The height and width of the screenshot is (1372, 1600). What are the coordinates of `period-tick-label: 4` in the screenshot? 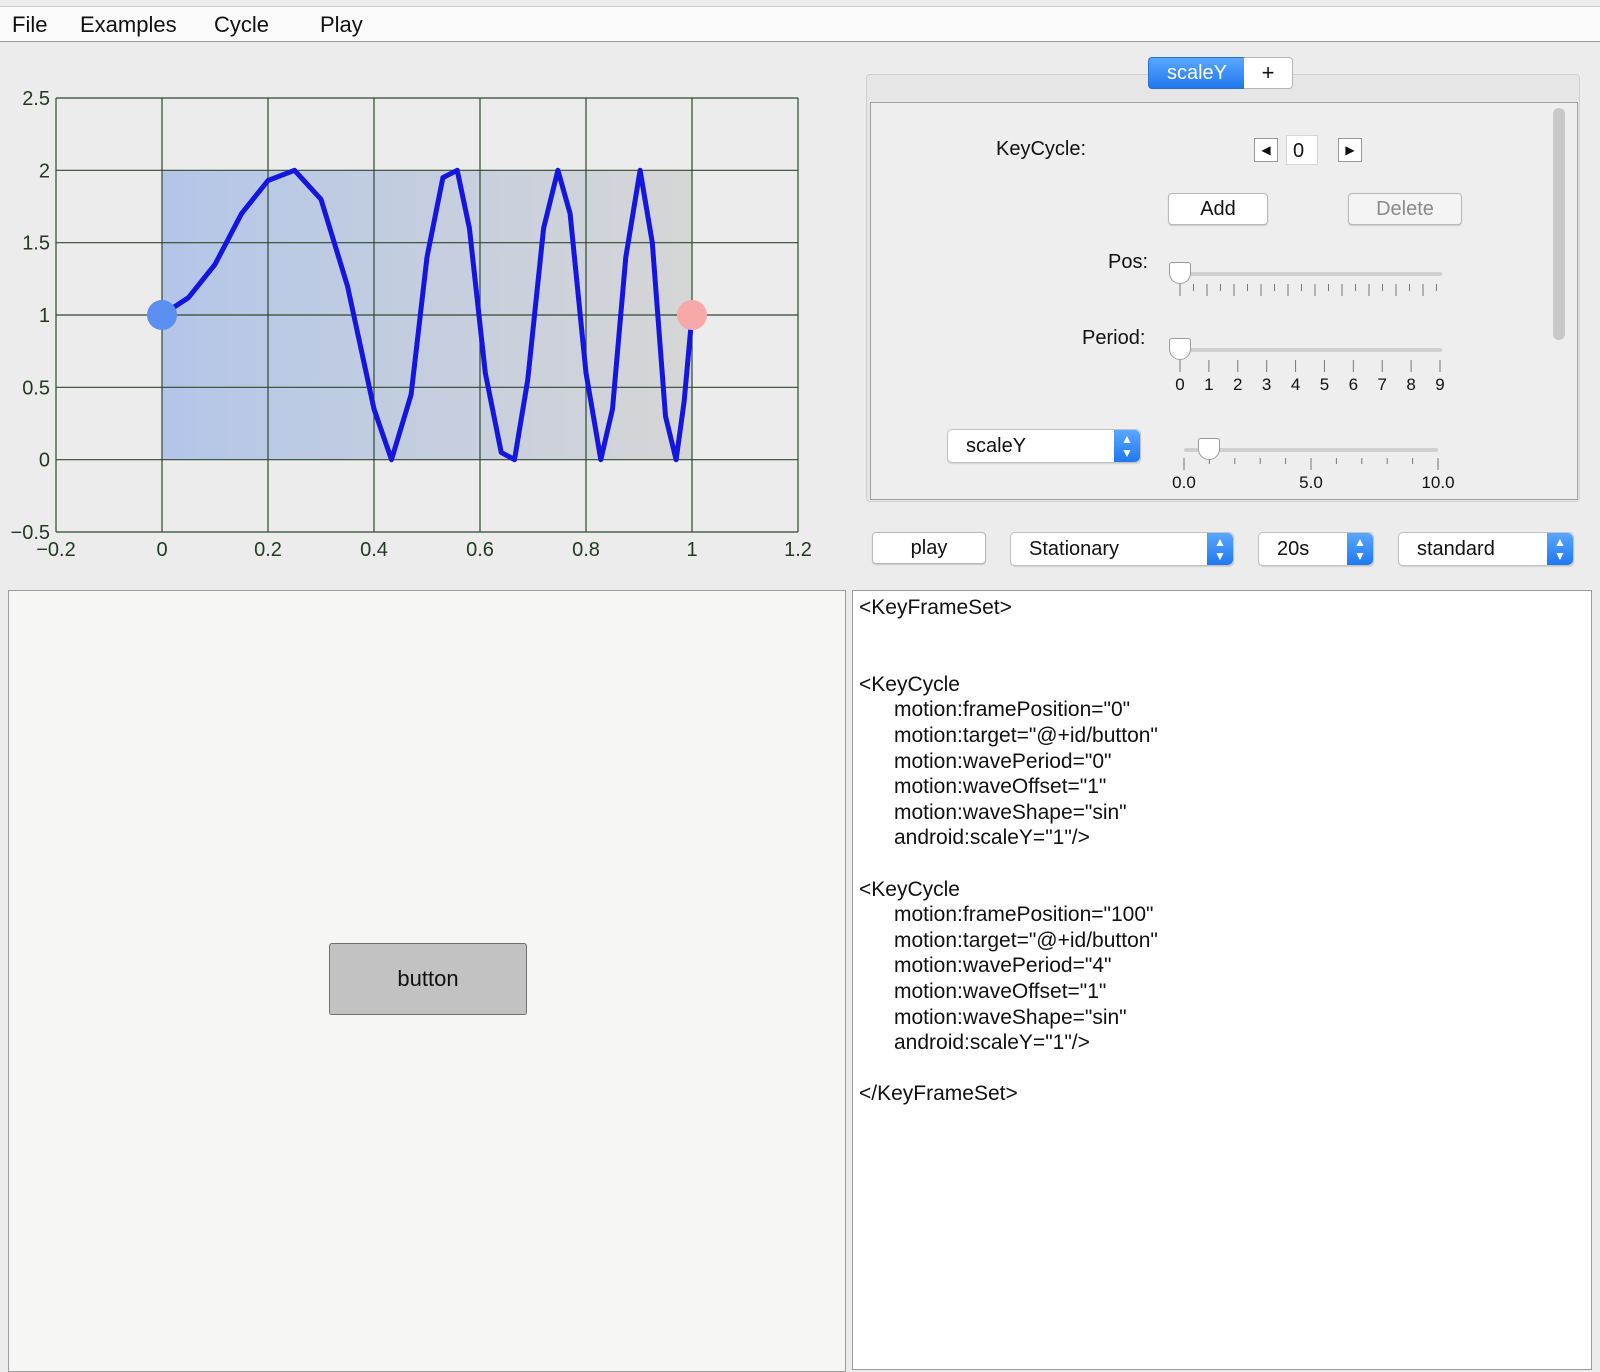 It's located at (1295, 384).